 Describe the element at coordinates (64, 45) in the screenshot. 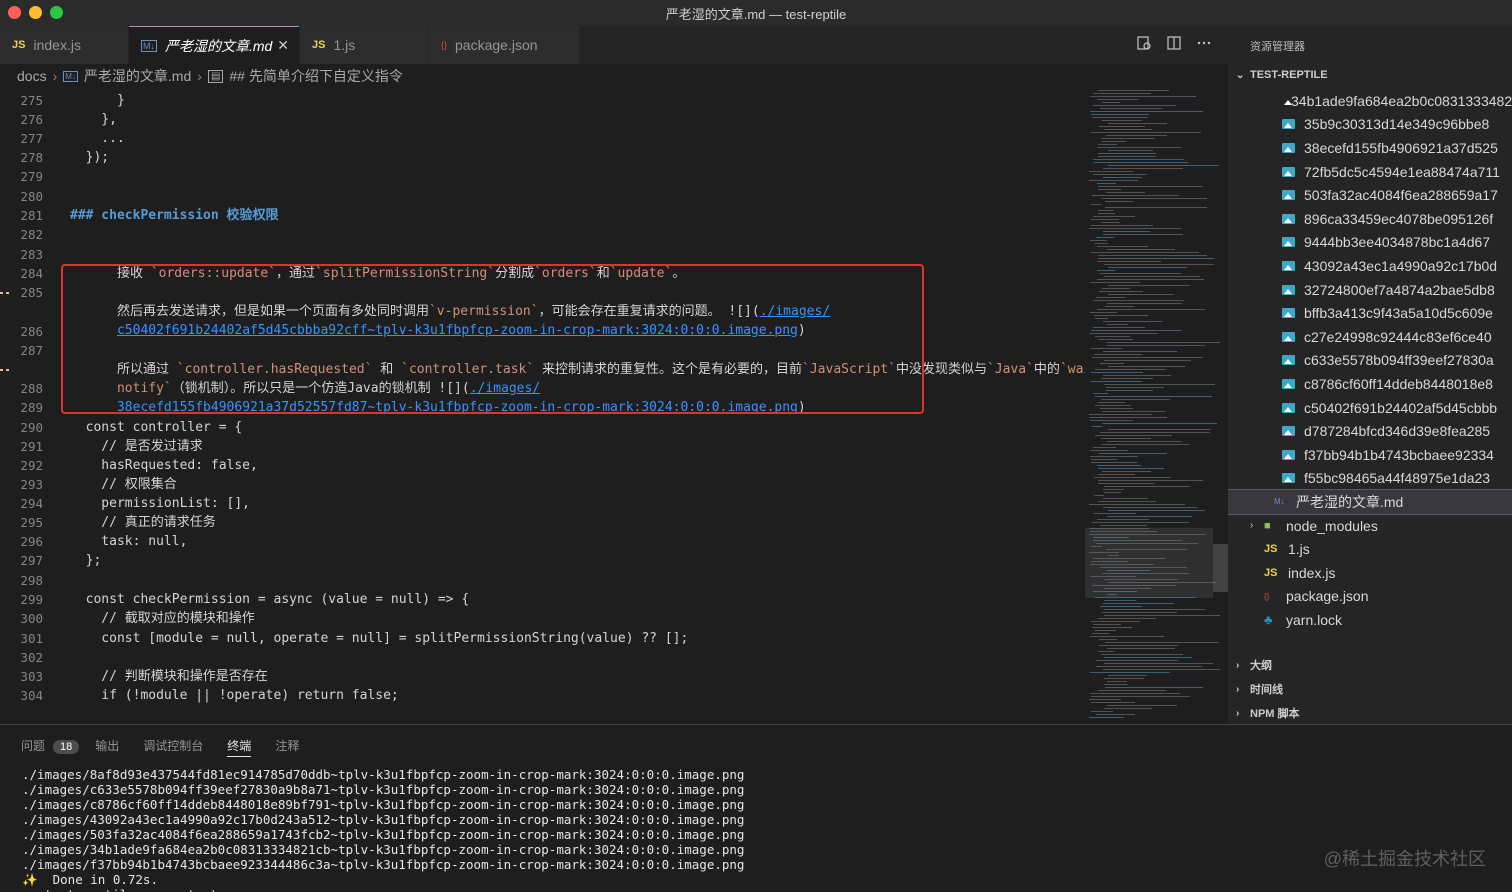

I see `tab-index-js: JS index.js` at that location.